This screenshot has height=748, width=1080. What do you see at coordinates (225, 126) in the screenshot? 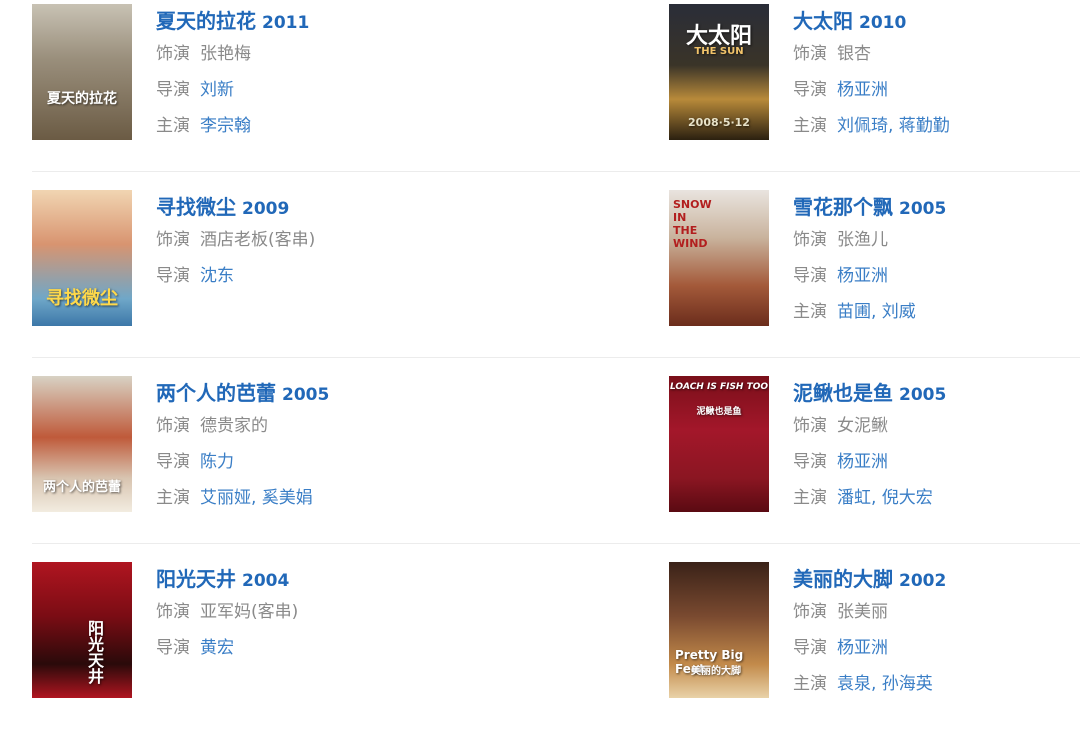
I see `cast-line-value: 李宗翰` at bounding box center [225, 126].